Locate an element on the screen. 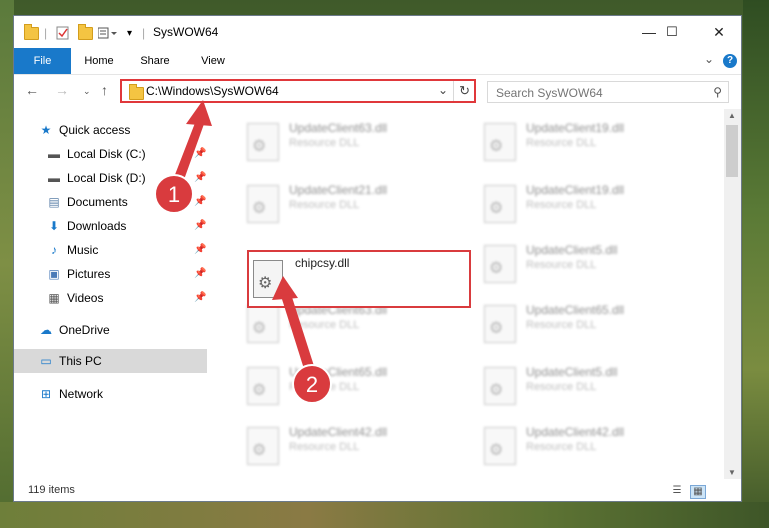  nav-documents: ▤ Documents is located at coordinates (87, 202).